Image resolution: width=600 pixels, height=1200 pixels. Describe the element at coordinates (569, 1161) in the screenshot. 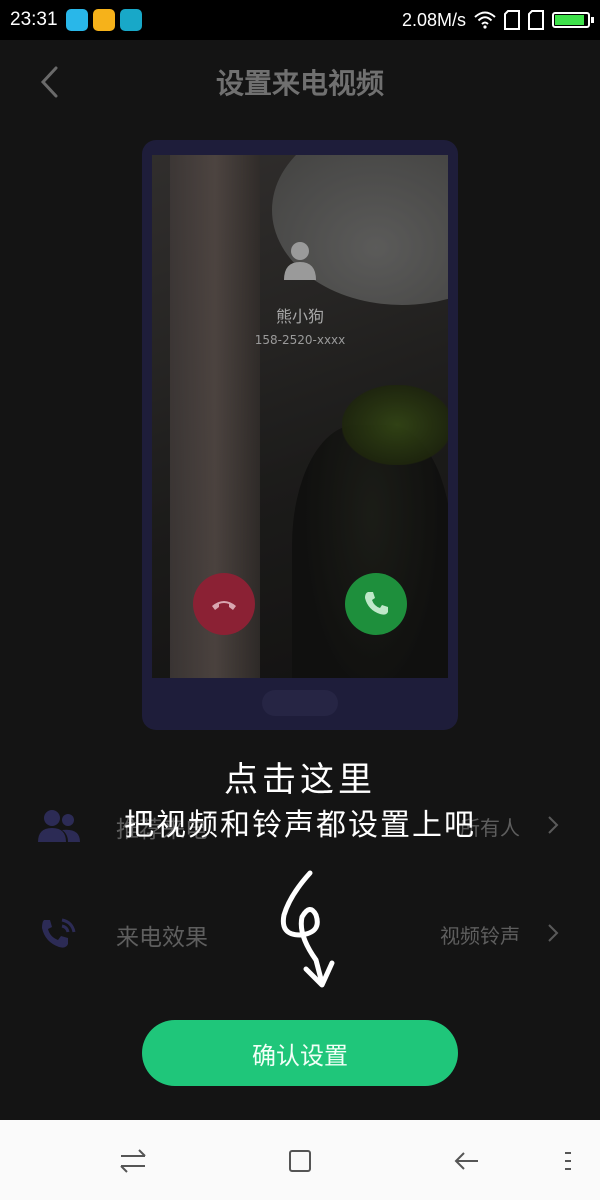

I see `menu-icon` at that location.